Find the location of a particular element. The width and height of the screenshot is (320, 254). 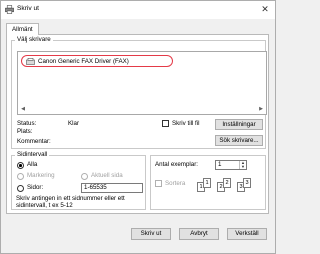

pages-input: 1-65535 is located at coordinates (112, 188).